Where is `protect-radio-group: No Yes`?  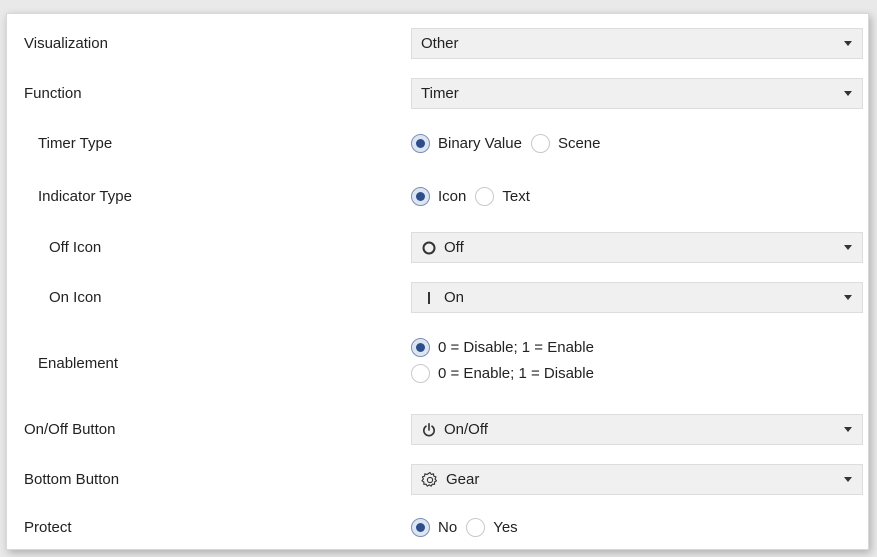 protect-radio-group: No Yes is located at coordinates (469, 527).